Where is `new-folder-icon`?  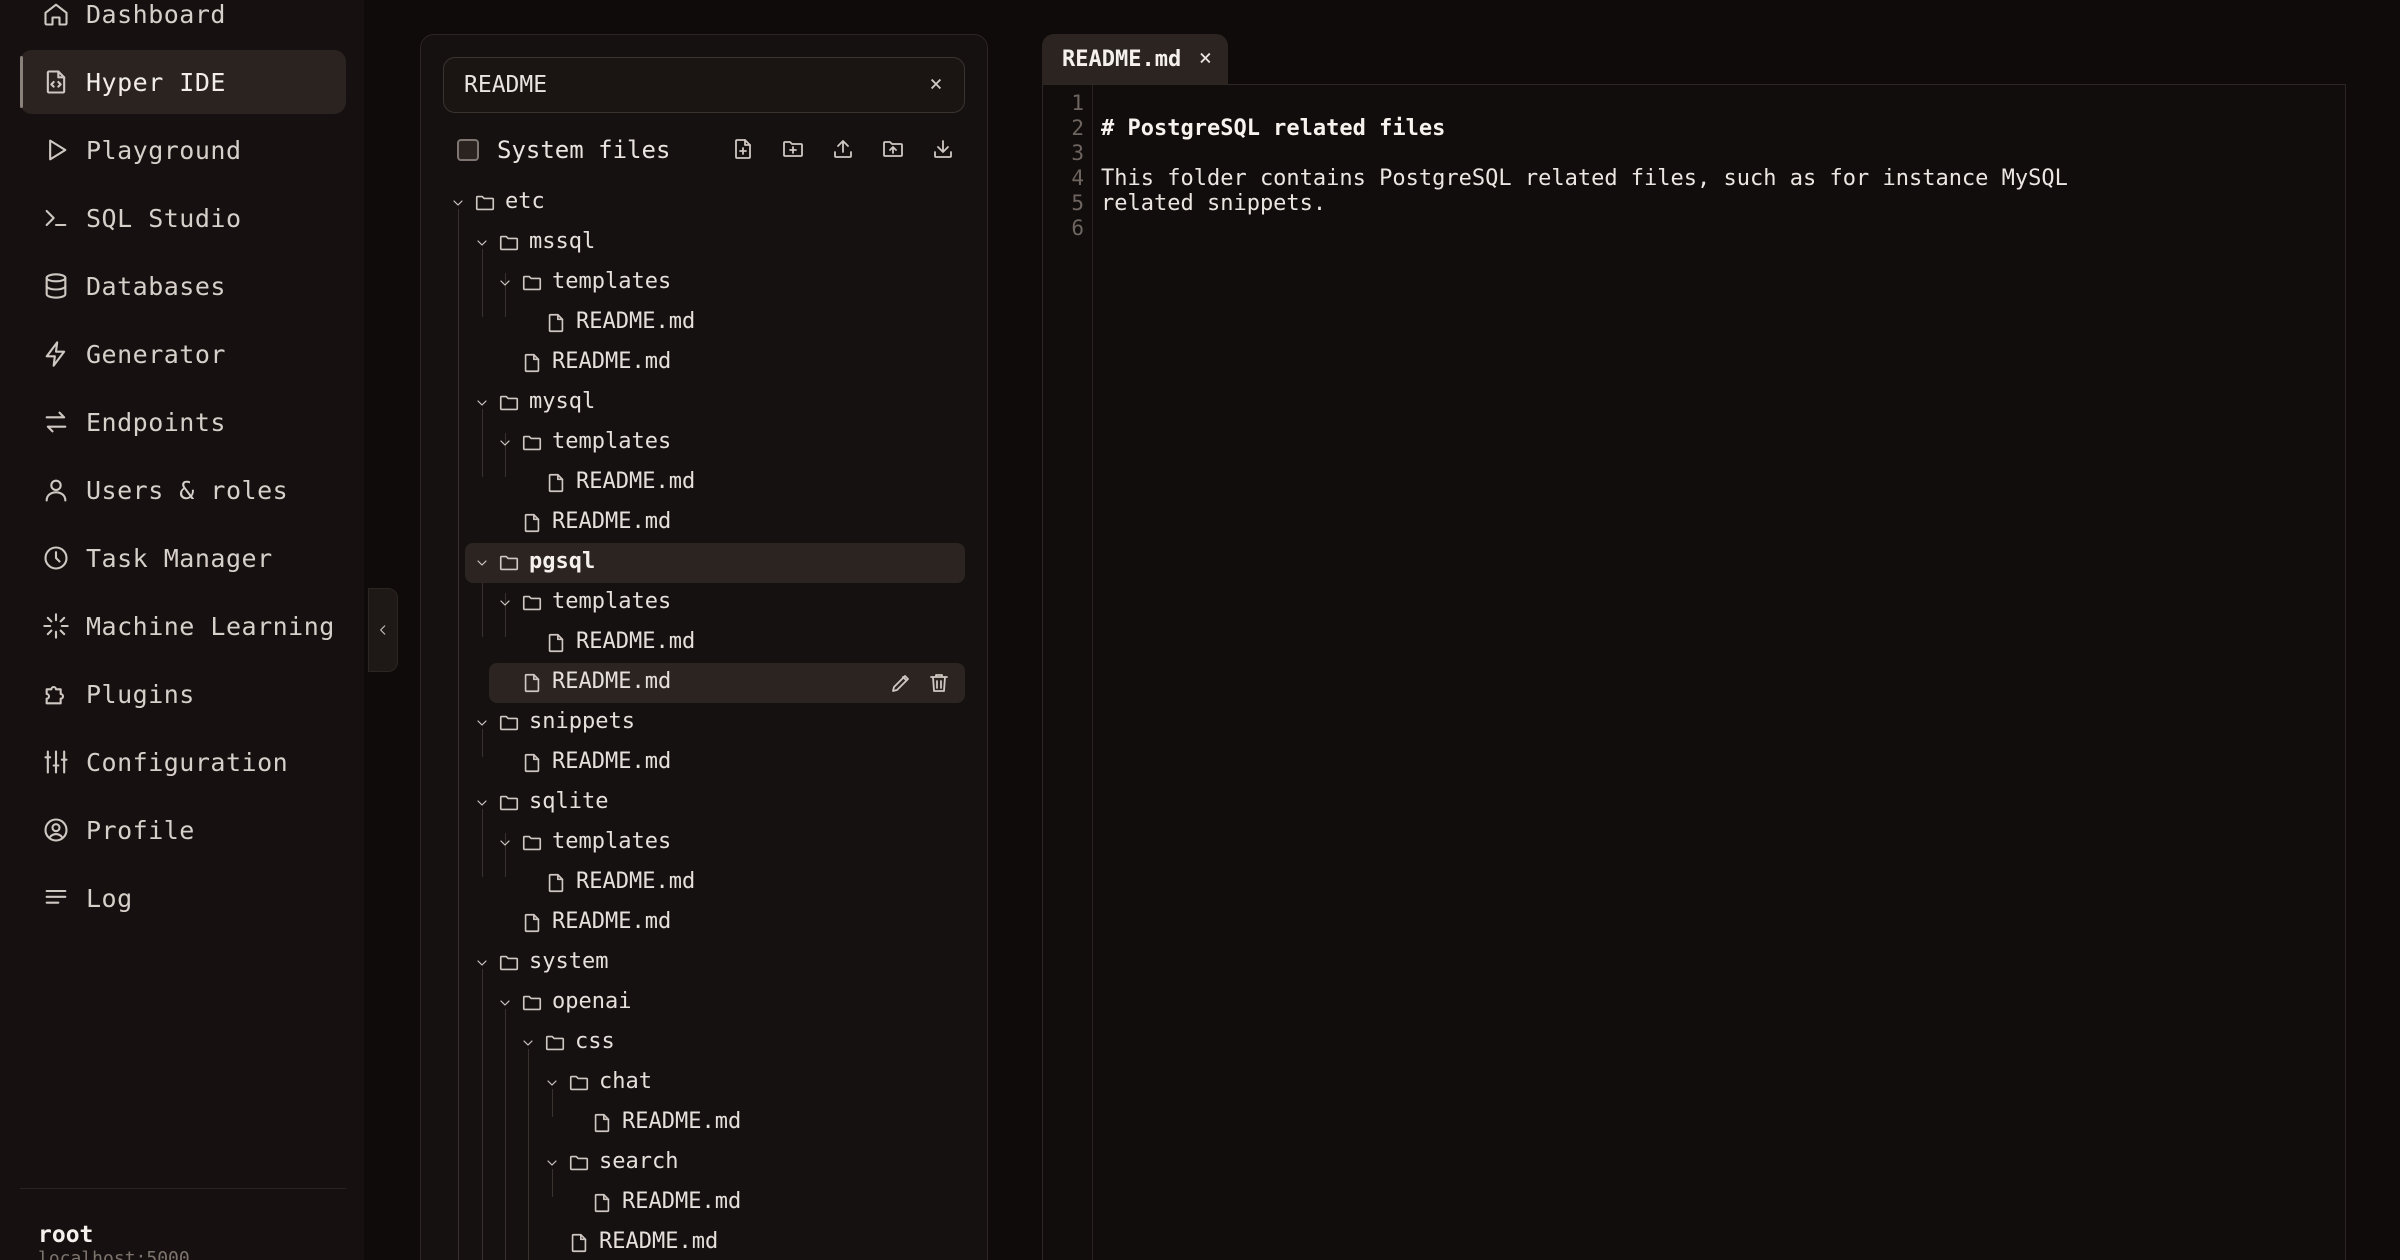 new-folder-icon is located at coordinates (793, 149).